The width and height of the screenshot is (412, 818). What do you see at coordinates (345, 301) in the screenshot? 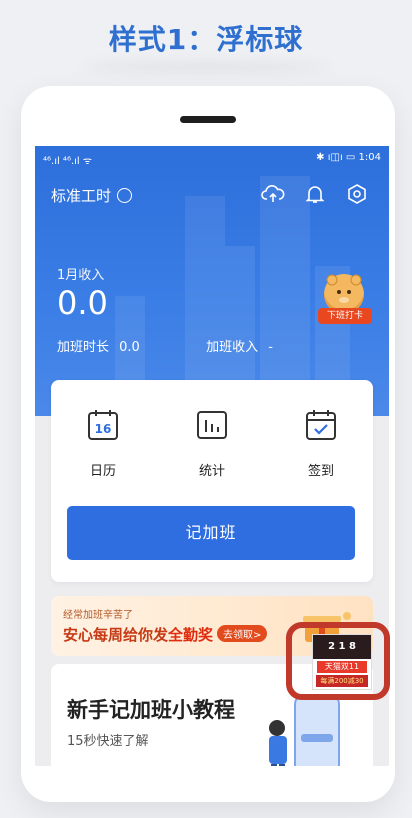
I see `clock-out-button: 下班打卡` at bounding box center [345, 301].